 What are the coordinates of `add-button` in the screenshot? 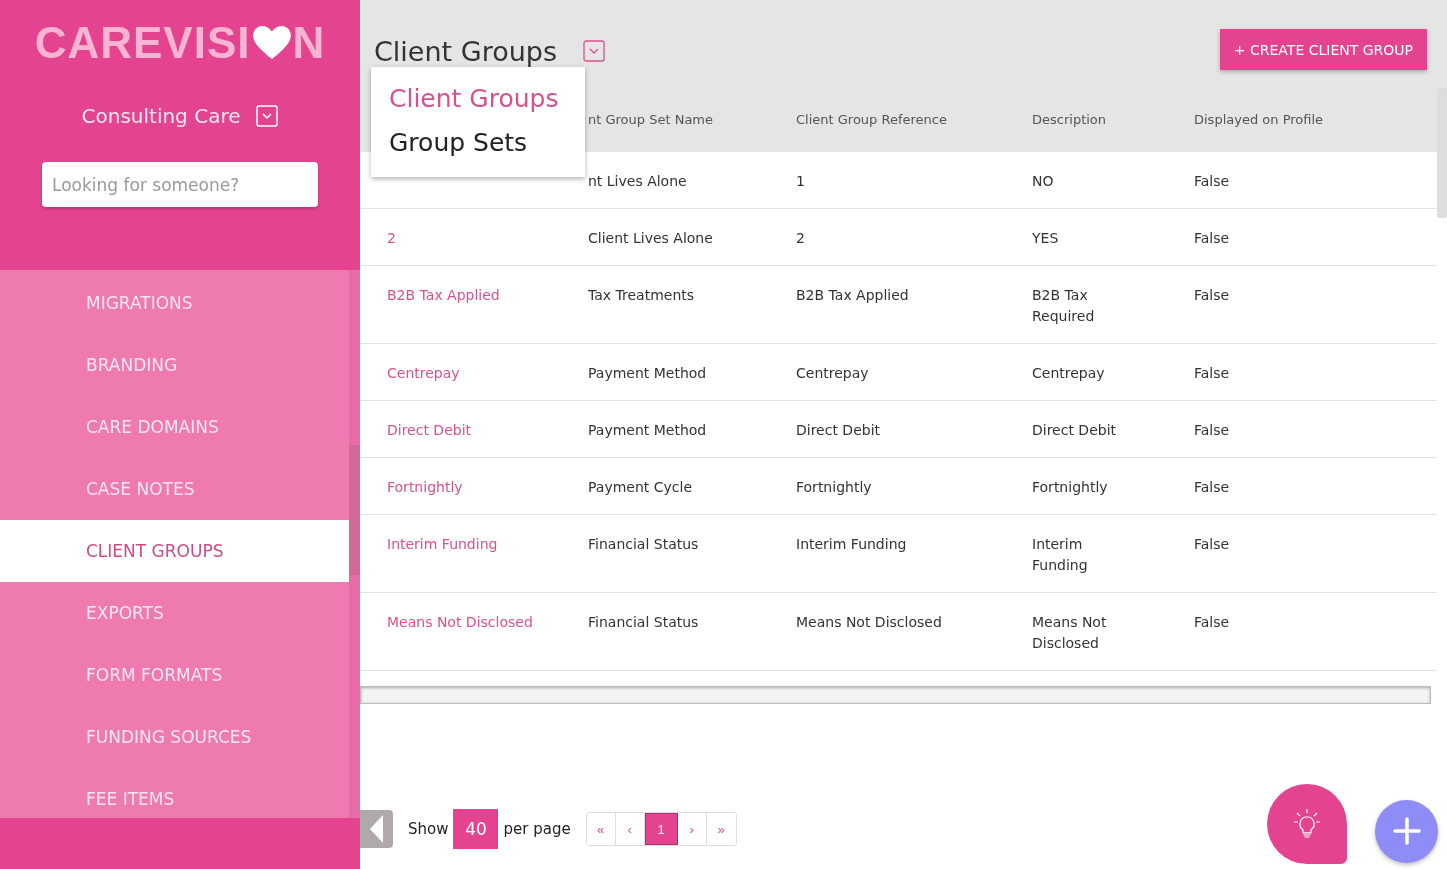 It's located at (1406, 831).